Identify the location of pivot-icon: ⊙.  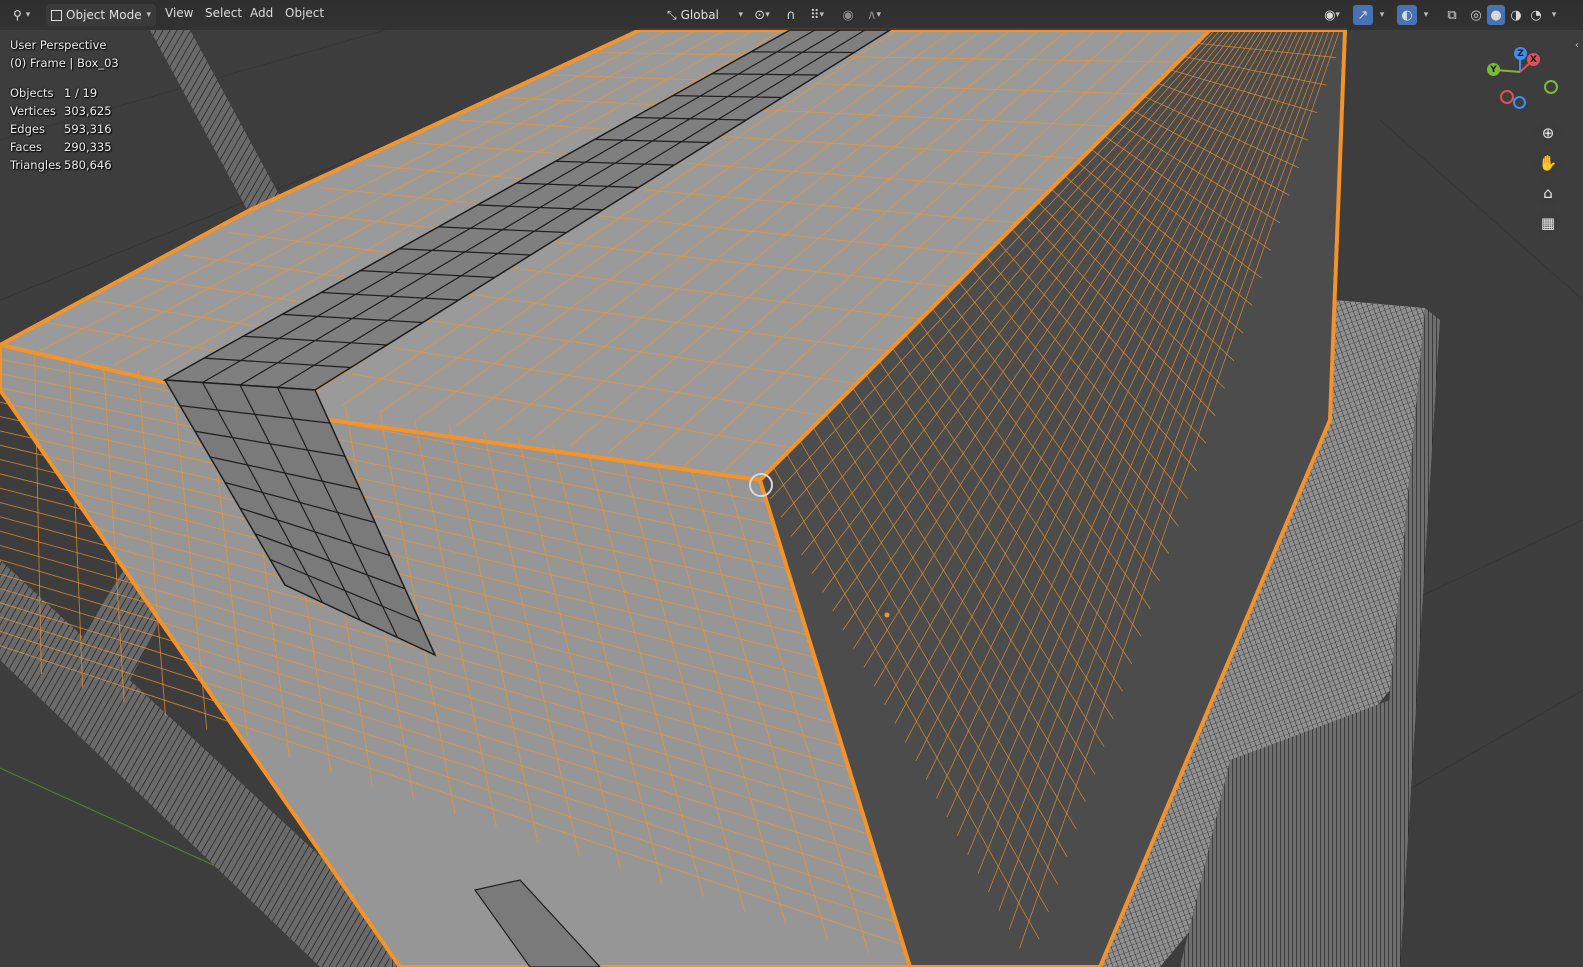
(760, 15).